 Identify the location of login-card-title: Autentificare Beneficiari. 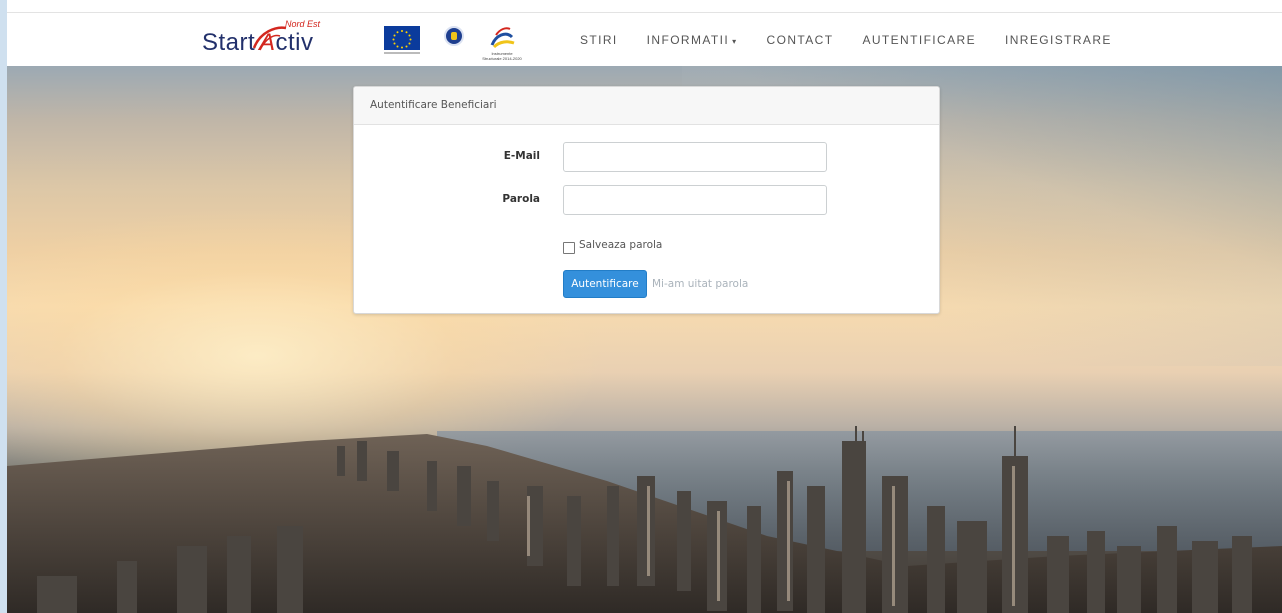
(646, 106).